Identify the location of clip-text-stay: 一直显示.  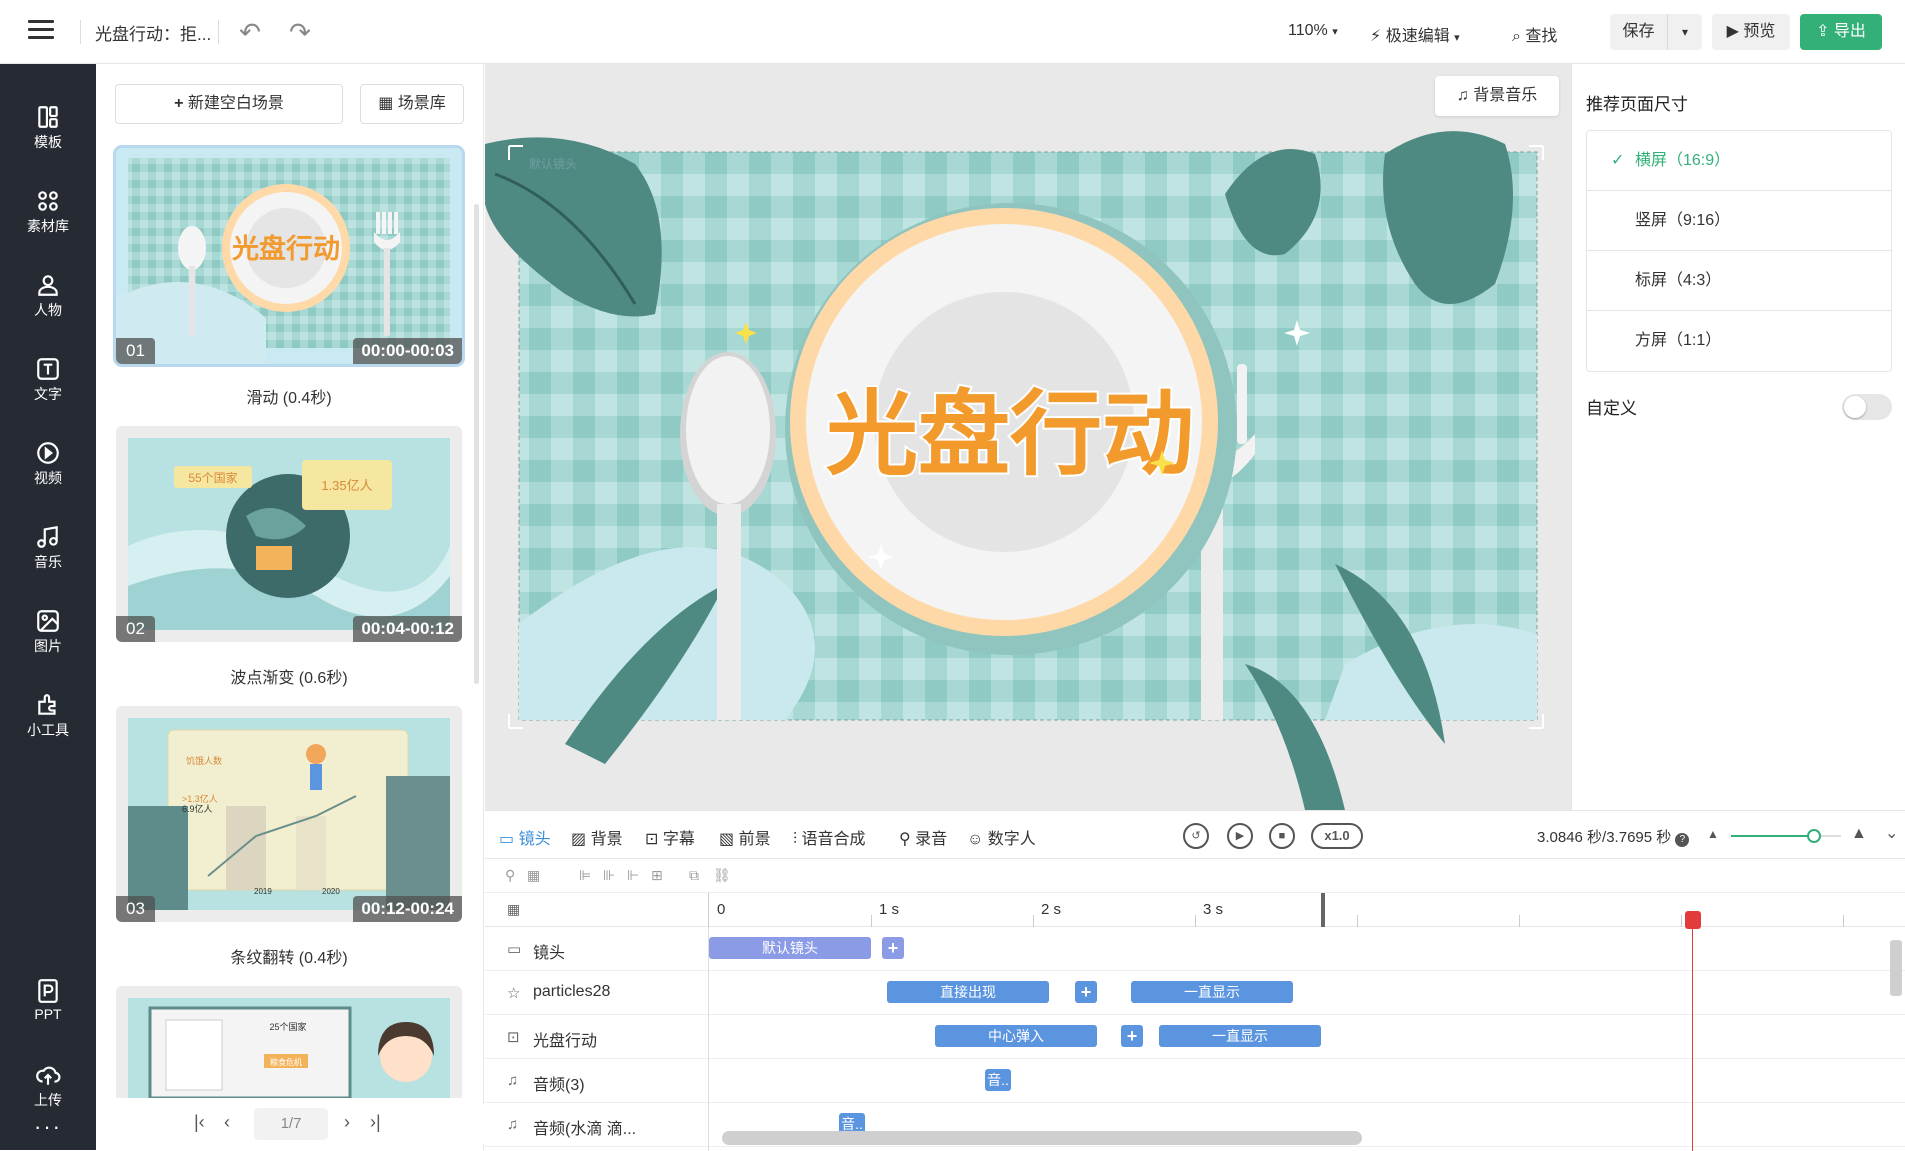
(1240, 1036).